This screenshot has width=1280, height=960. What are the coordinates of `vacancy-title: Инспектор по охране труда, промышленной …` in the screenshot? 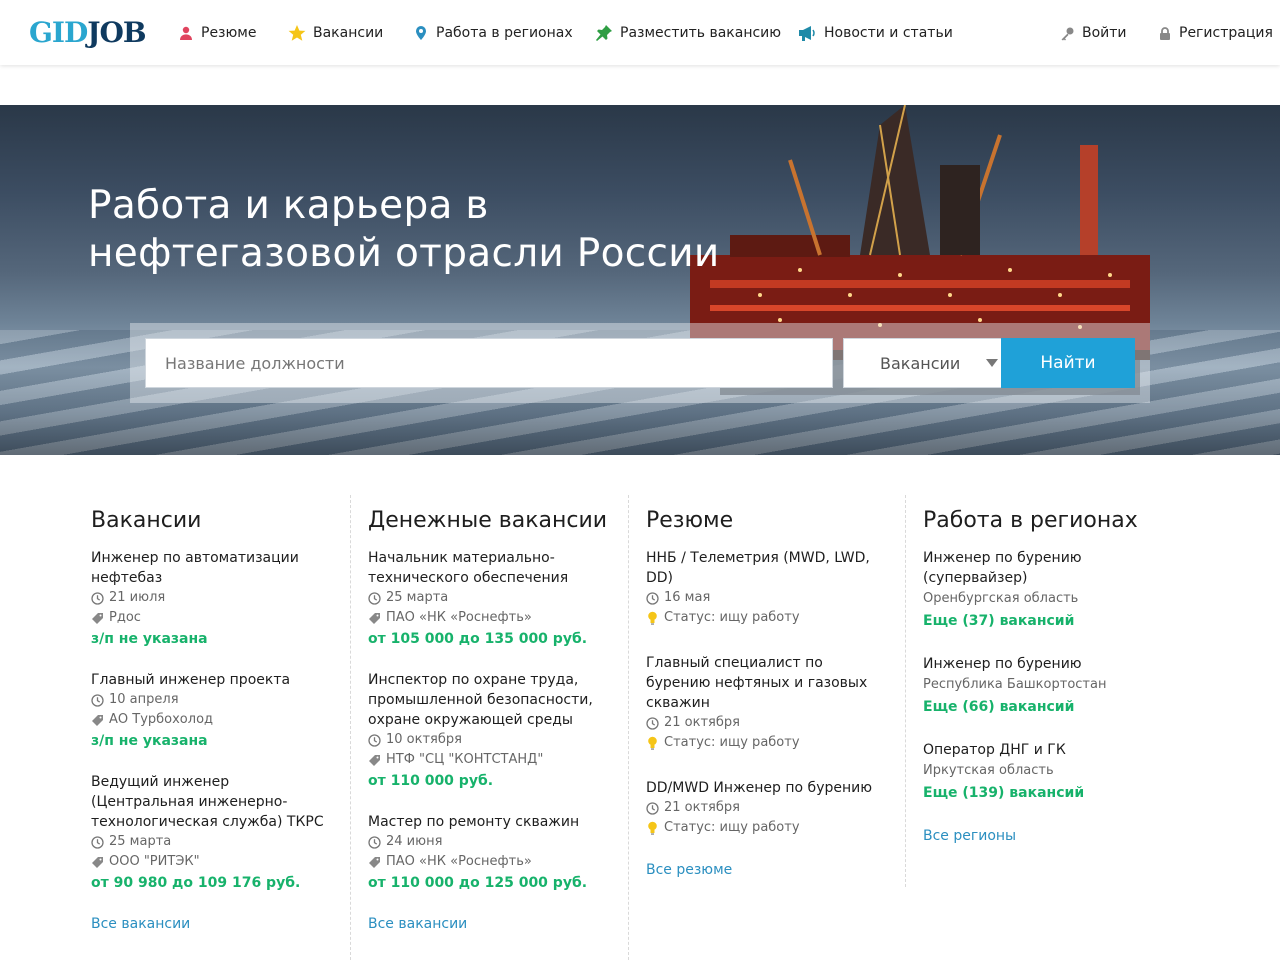 It's located at (493, 700).